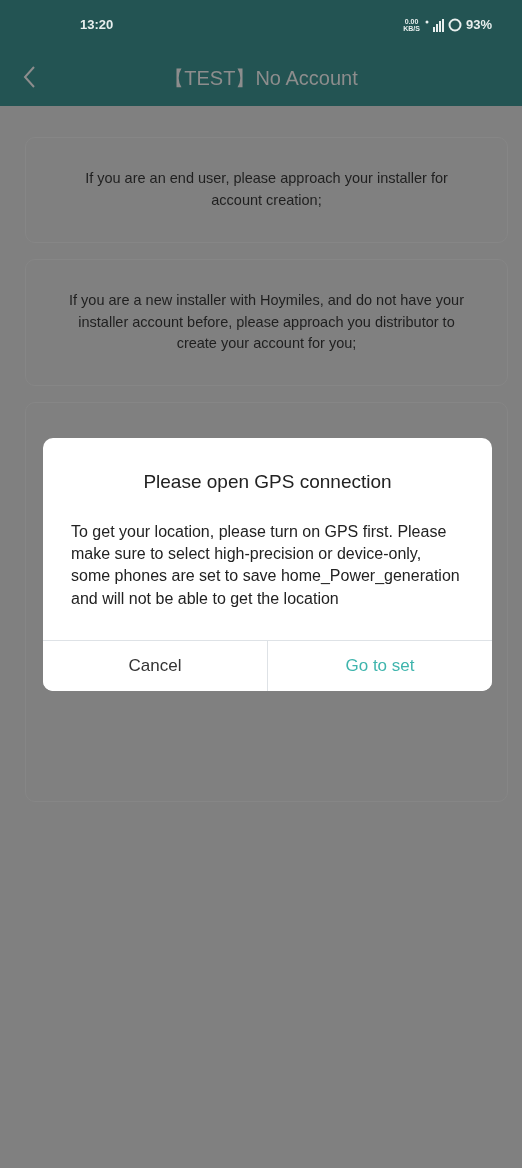 The image size is (522, 1168). What do you see at coordinates (454, 25) in the screenshot?
I see `battery-icon` at bounding box center [454, 25].